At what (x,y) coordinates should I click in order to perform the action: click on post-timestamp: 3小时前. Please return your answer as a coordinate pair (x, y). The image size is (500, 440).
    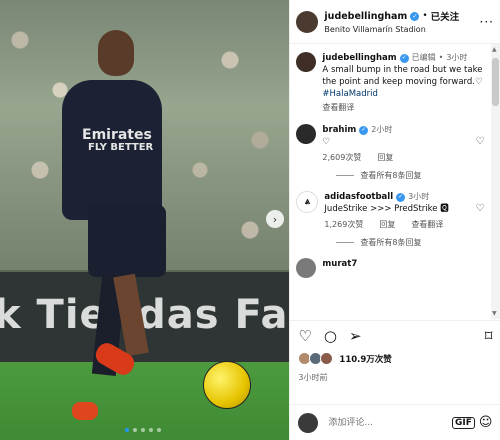
    Looking at the image, I should click on (313, 377).